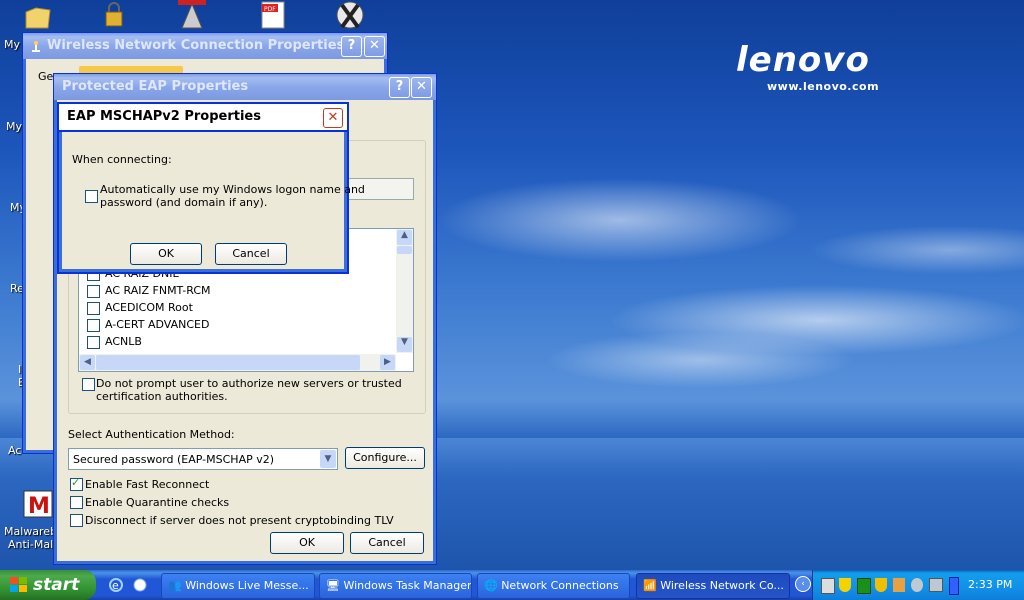 Image resolution: width=1024 pixels, height=600 pixels. What do you see at coordinates (76, 483) in the screenshot?
I see `fast-reconnect-checkbox` at bounding box center [76, 483].